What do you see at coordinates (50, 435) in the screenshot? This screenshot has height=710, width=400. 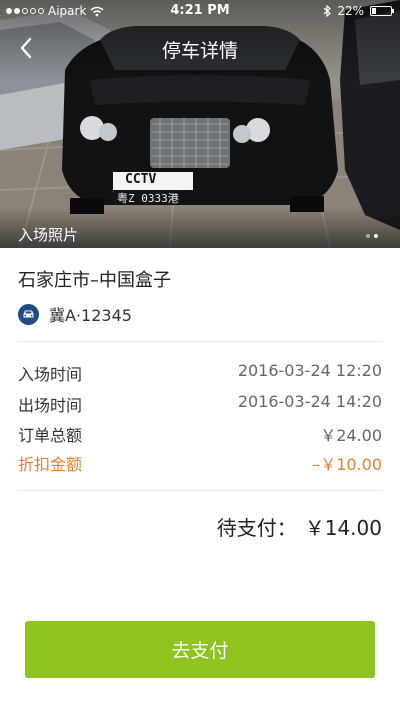 I see `detail-label: 订单总额` at bounding box center [50, 435].